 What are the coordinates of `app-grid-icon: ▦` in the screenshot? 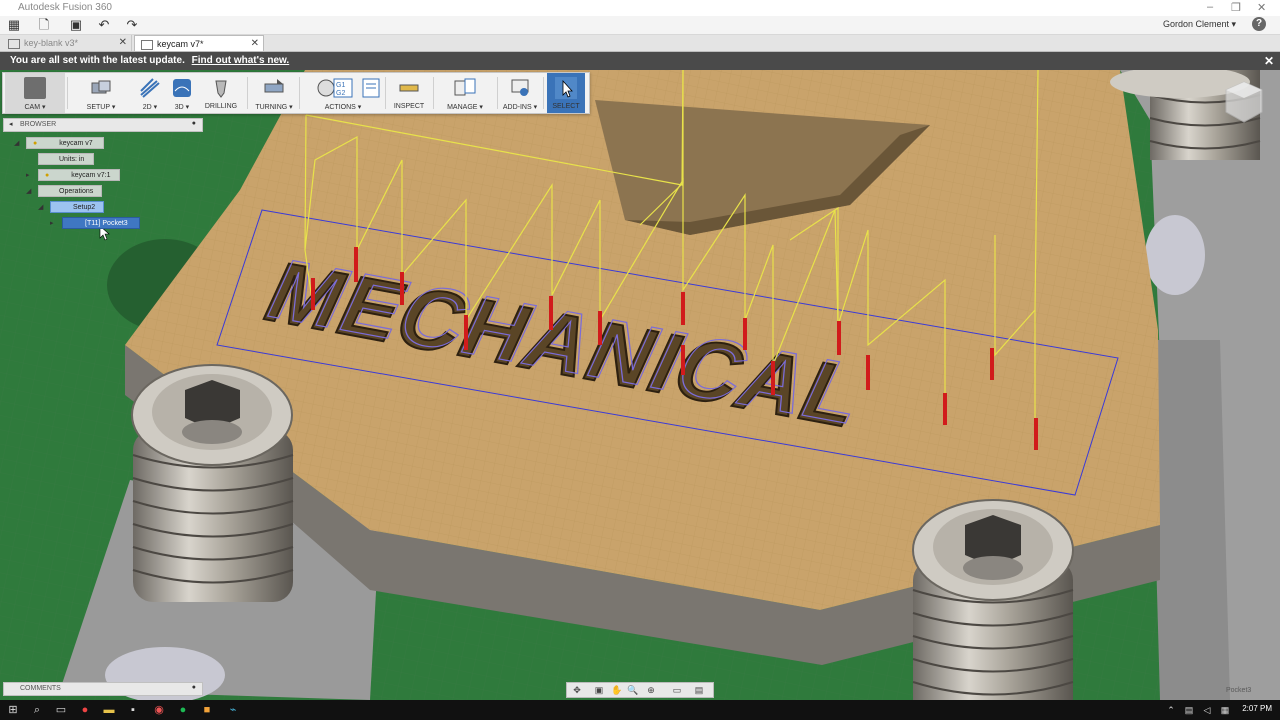 It's located at (14, 25).